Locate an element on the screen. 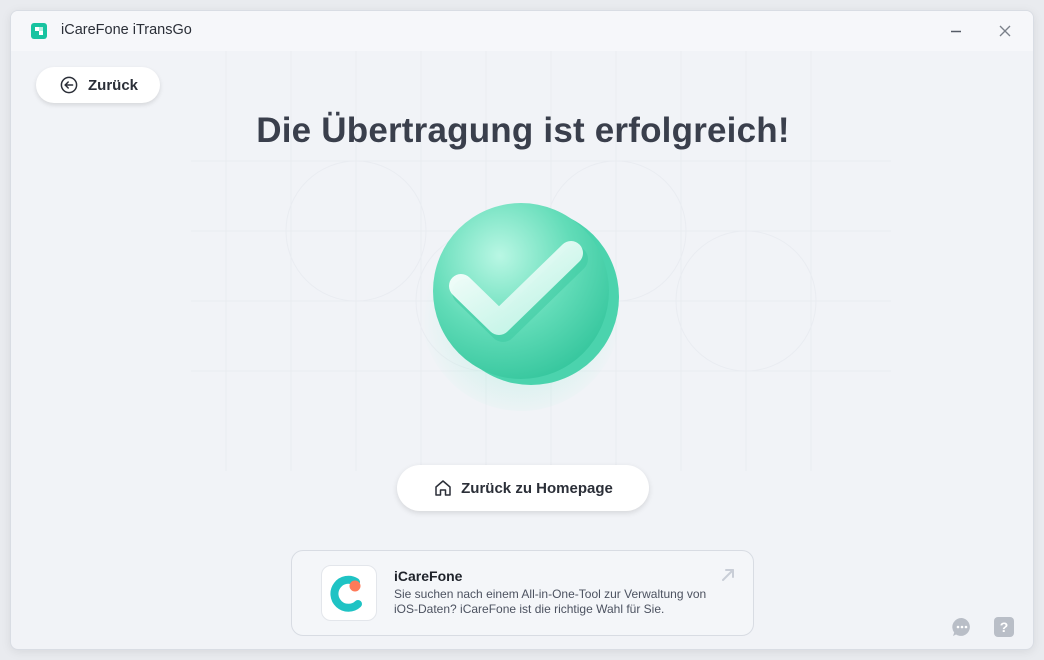  minimize-button is located at coordinates (956, 31).